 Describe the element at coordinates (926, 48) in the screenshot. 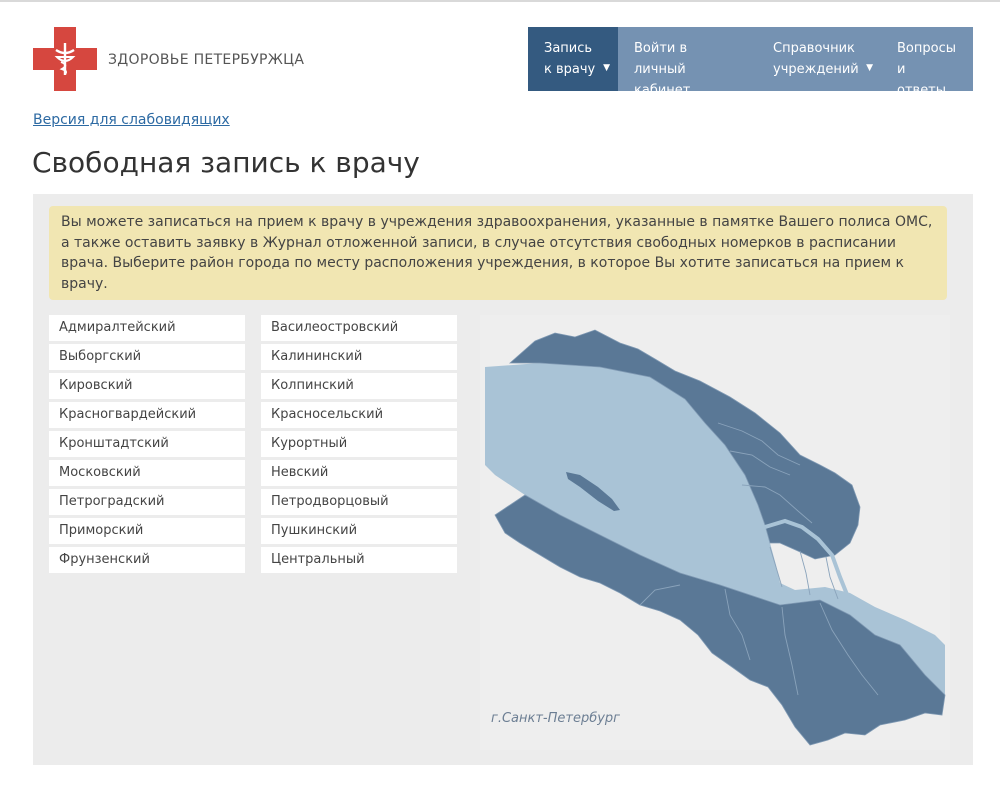

I see `nav-faq-line1: Вопросы` at that location.